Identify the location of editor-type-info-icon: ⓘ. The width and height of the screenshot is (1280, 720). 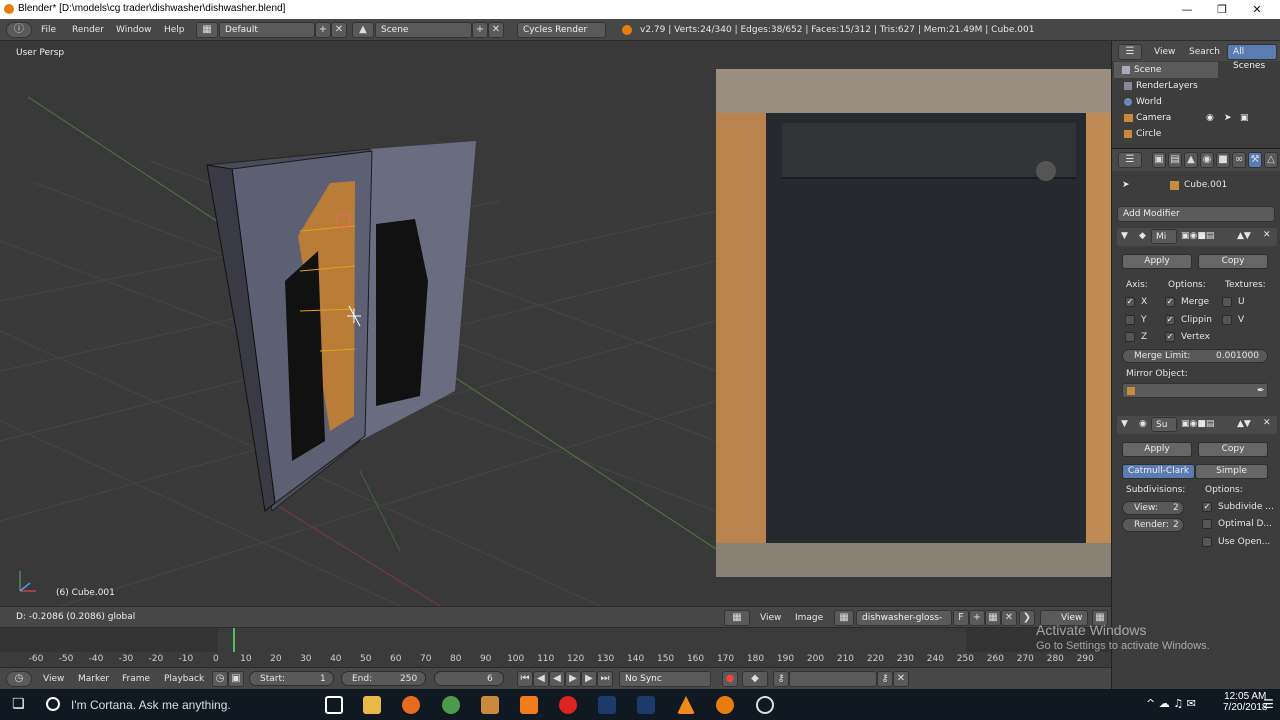
(19, 30).